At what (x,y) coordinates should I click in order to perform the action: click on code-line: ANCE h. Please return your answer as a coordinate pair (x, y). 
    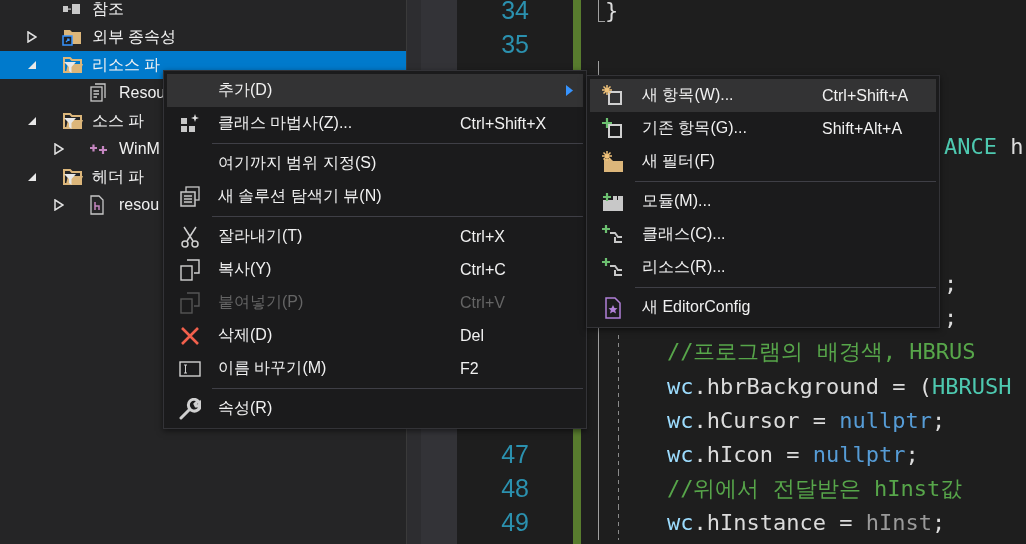
    Looking at the image, I should click on (984, 147).